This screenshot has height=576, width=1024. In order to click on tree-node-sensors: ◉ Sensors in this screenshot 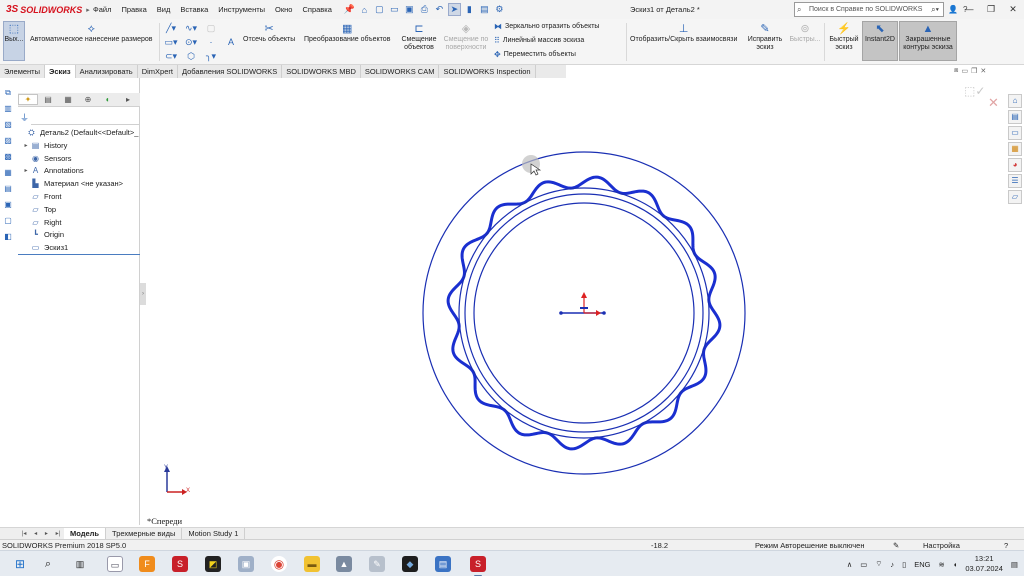, I will do `click(79, 159)`.